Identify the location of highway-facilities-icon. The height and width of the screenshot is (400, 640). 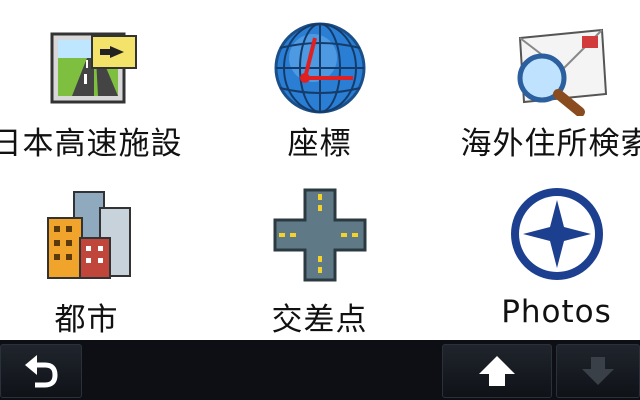
(87, 66).